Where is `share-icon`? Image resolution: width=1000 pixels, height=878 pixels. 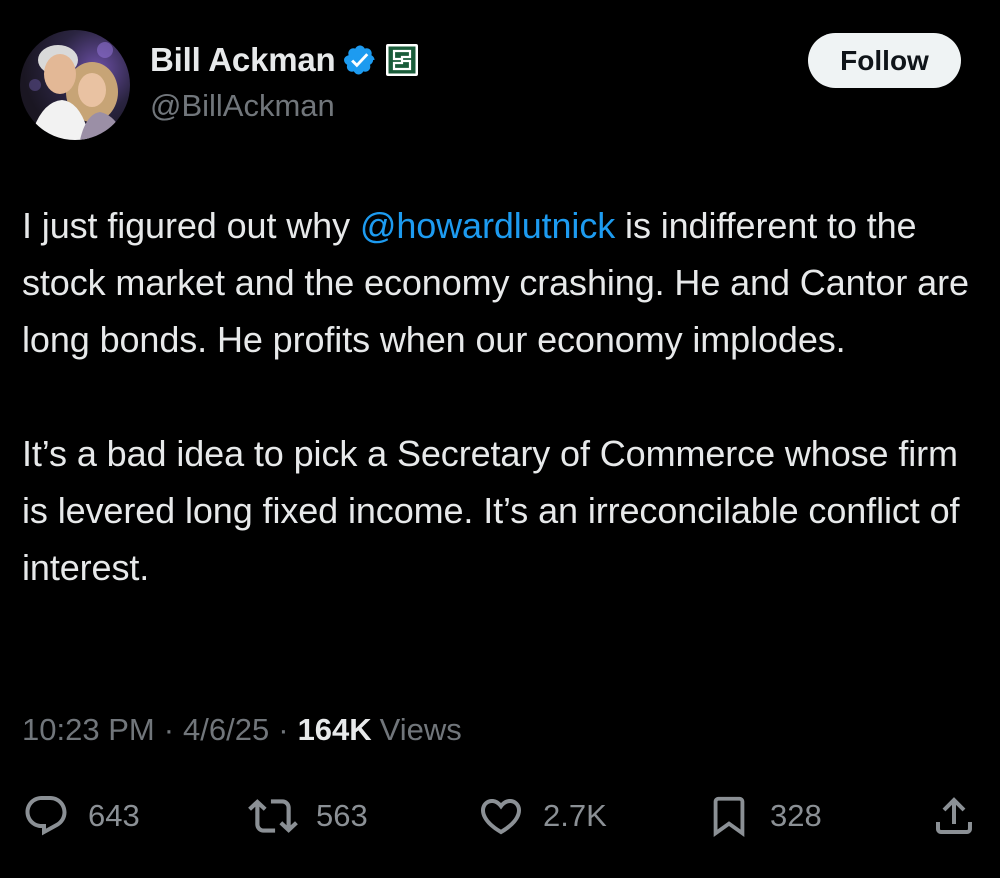
share-icon is located at coordinates (954, 816).